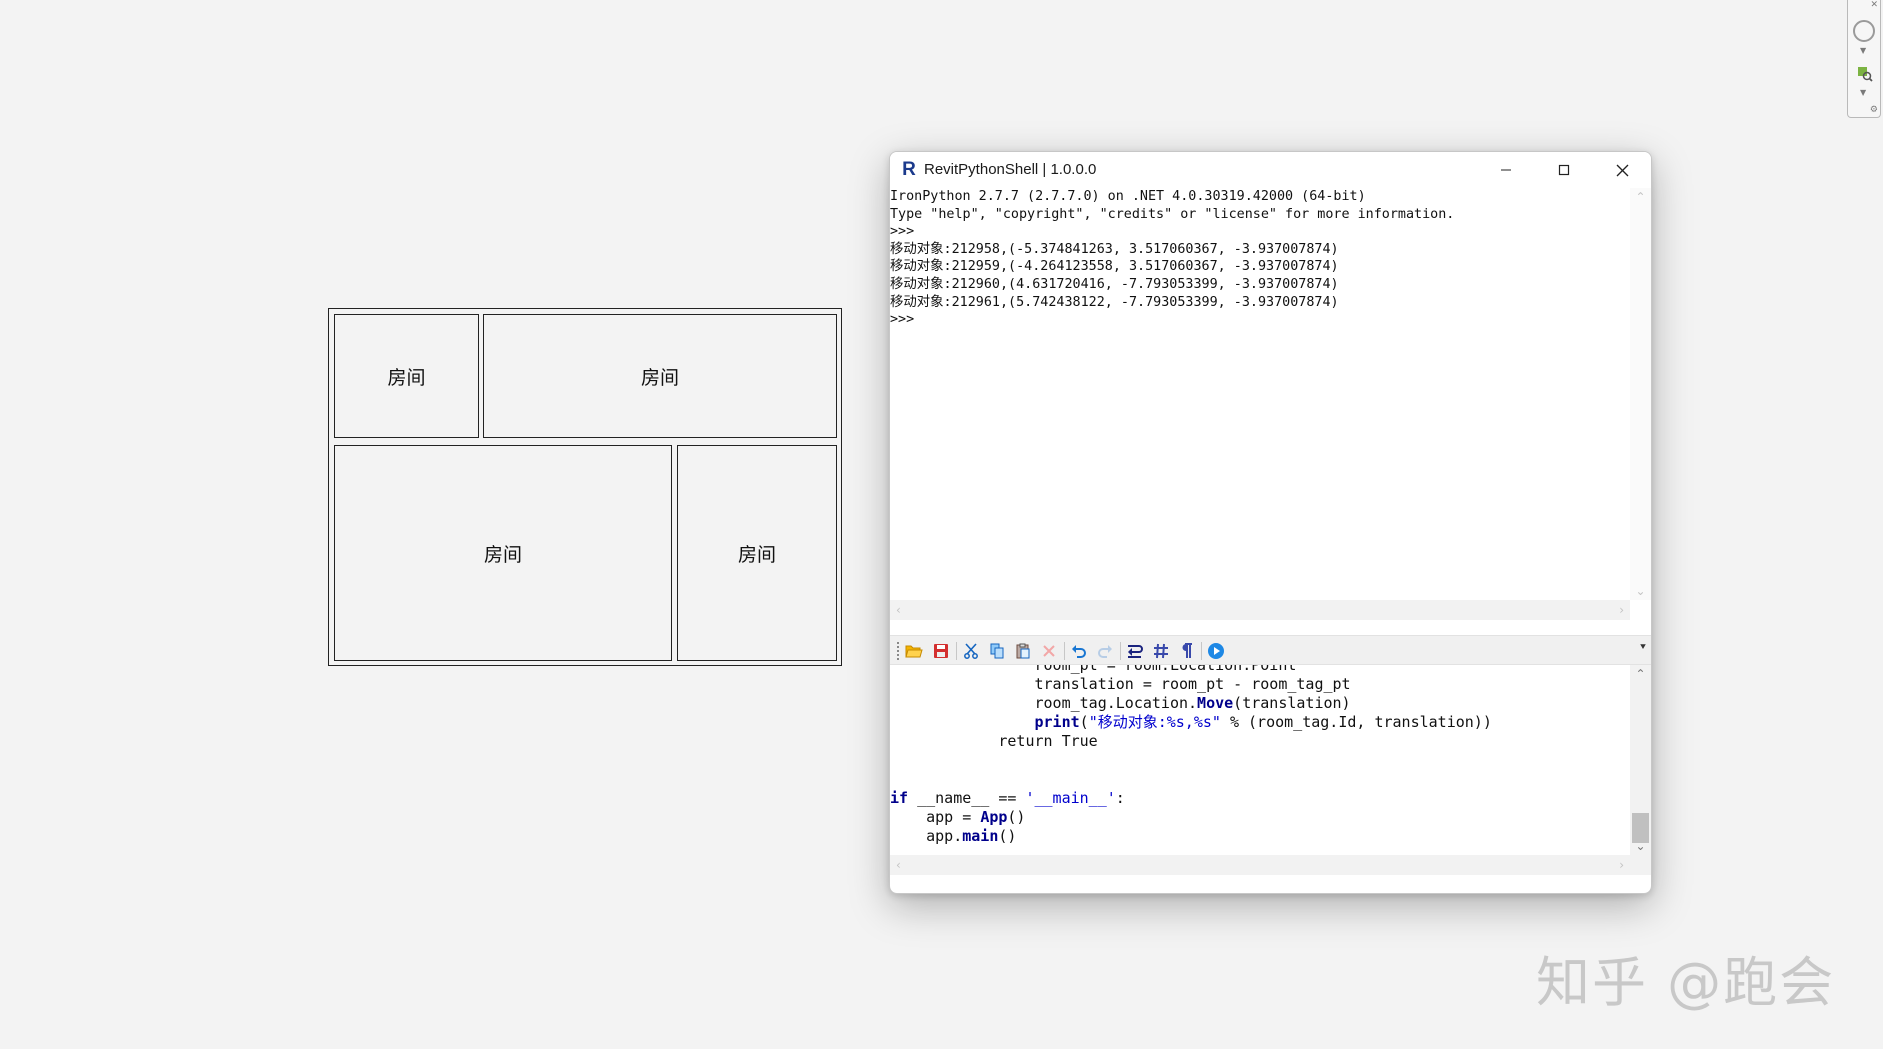 Image resolution: width=1883 pixels, height=1049 pixels. Describe the element at coordinates (1640, 865) in the screenshot. I see `scrollbar-corner` at that location.